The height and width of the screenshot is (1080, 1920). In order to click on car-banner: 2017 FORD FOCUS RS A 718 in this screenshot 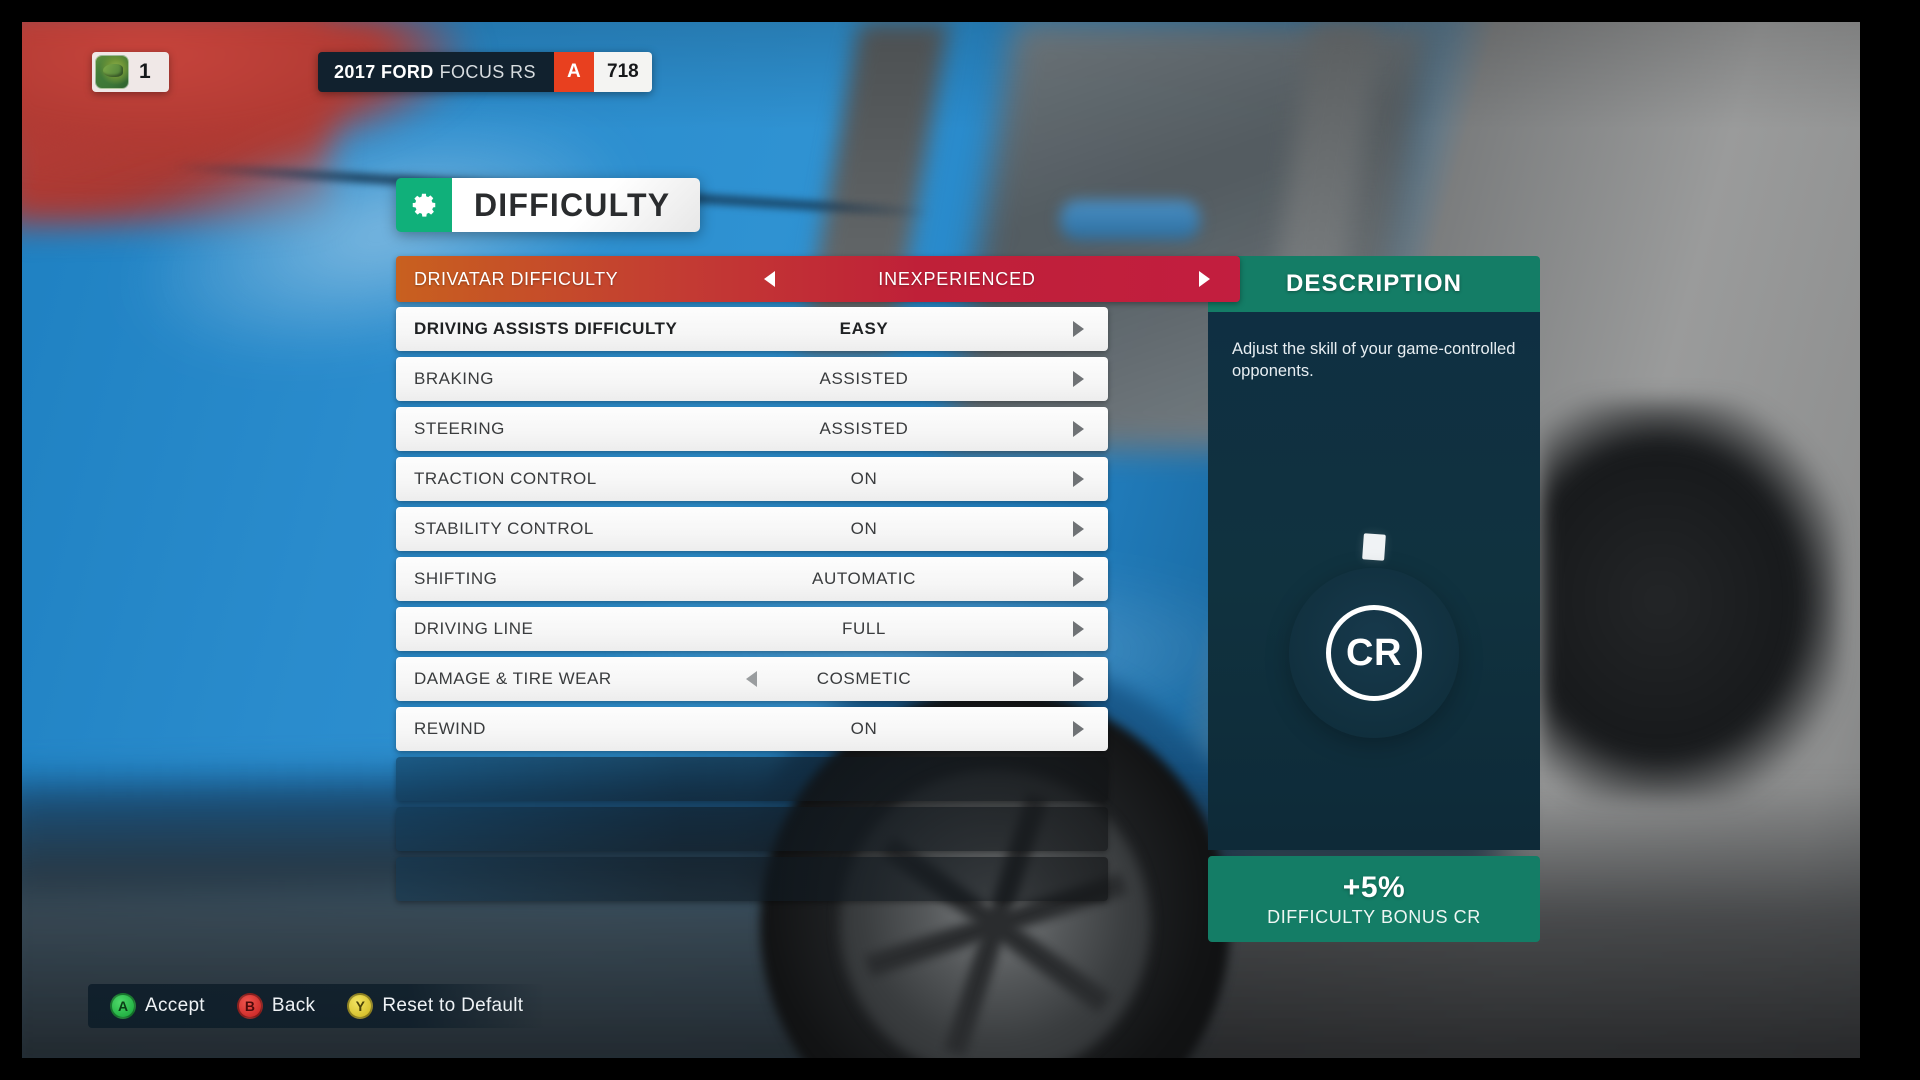, I will do `click(485, 72)`.